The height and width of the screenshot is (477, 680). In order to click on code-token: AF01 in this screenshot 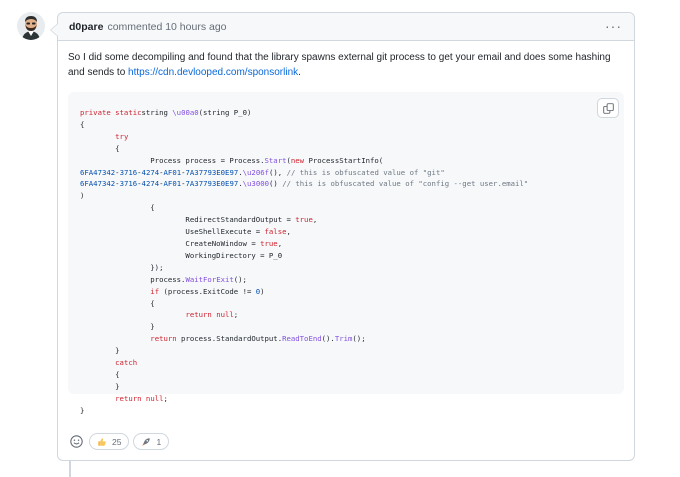, I will do `click(172, 172)`.